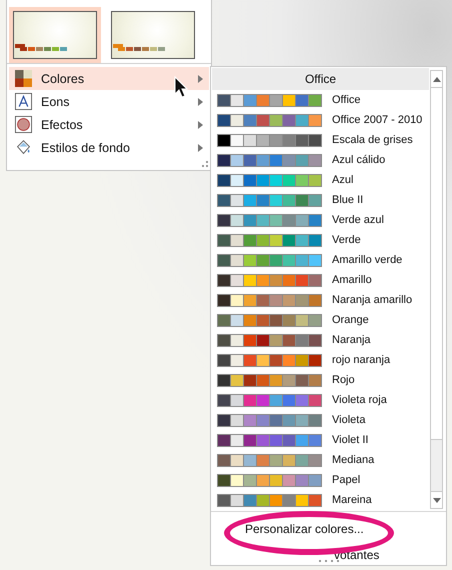  What do you see at coordinates (320, 240) in the screenshot?
I see `color-theme-item: Verde` at bounding box center [320, 240].